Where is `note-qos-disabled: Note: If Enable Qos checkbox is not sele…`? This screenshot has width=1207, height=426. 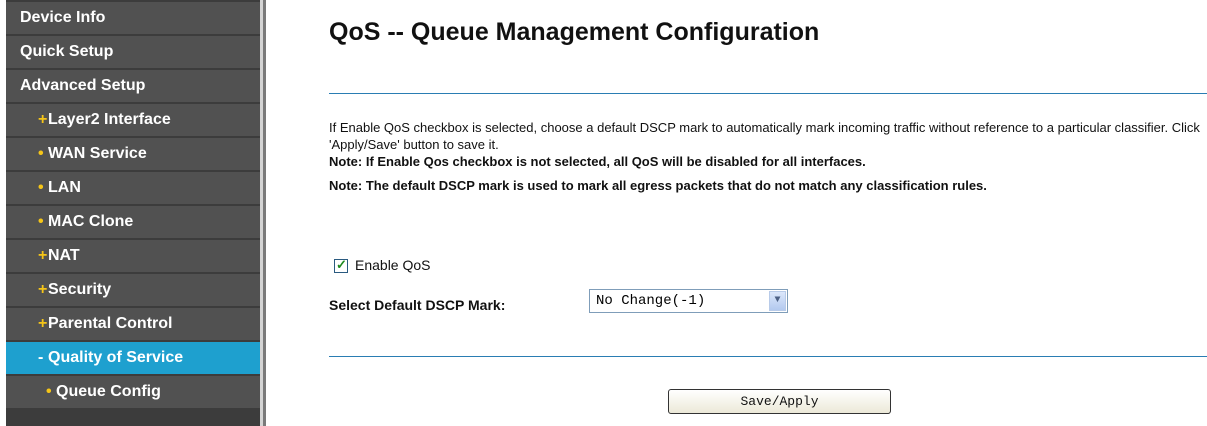
note-qos-disabled: Note: If Enable Qos checkbox is not sele… is located at coordinates (597, 161).